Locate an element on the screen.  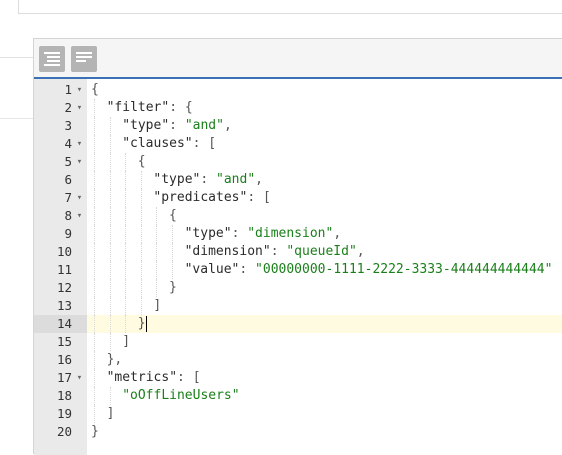
code-line: "filter": { is located at coordinates (150, 108).